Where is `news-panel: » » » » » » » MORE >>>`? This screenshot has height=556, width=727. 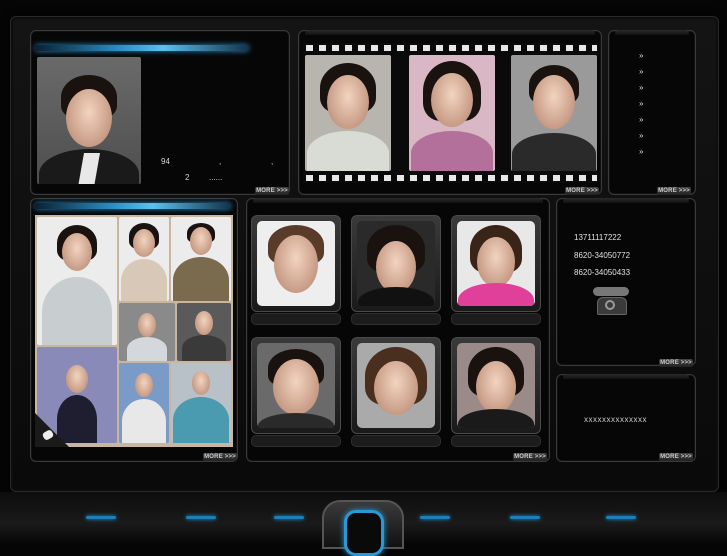
news-panel: » » » » » » » MORE >>> is located at coordinates (652, 112).